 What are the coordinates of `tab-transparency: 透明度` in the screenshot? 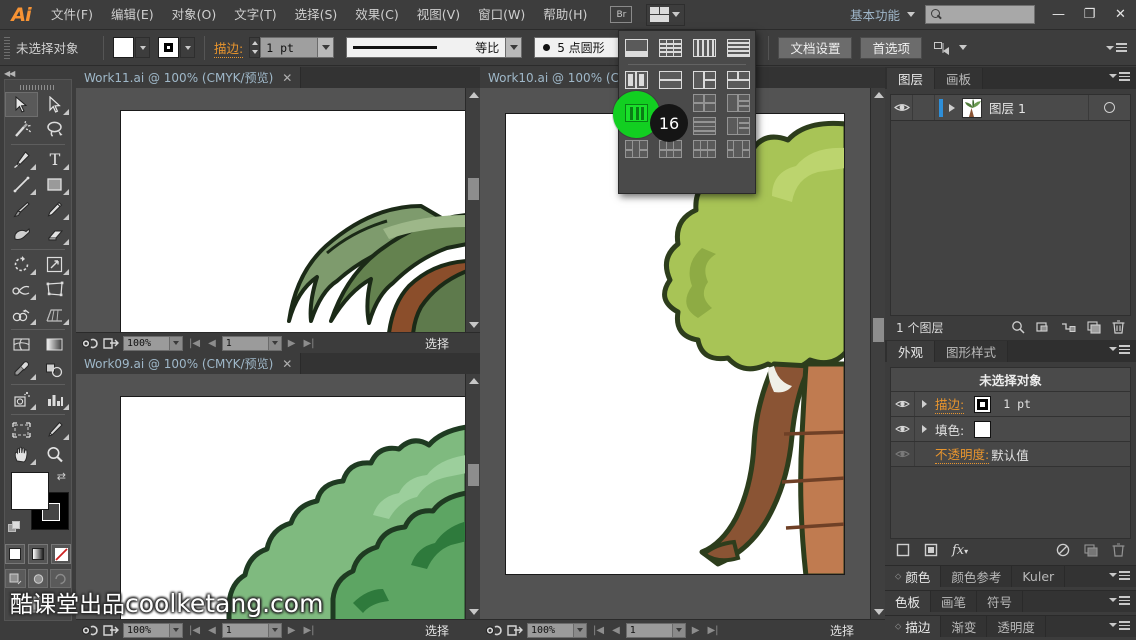 It's located at (1016, 626).